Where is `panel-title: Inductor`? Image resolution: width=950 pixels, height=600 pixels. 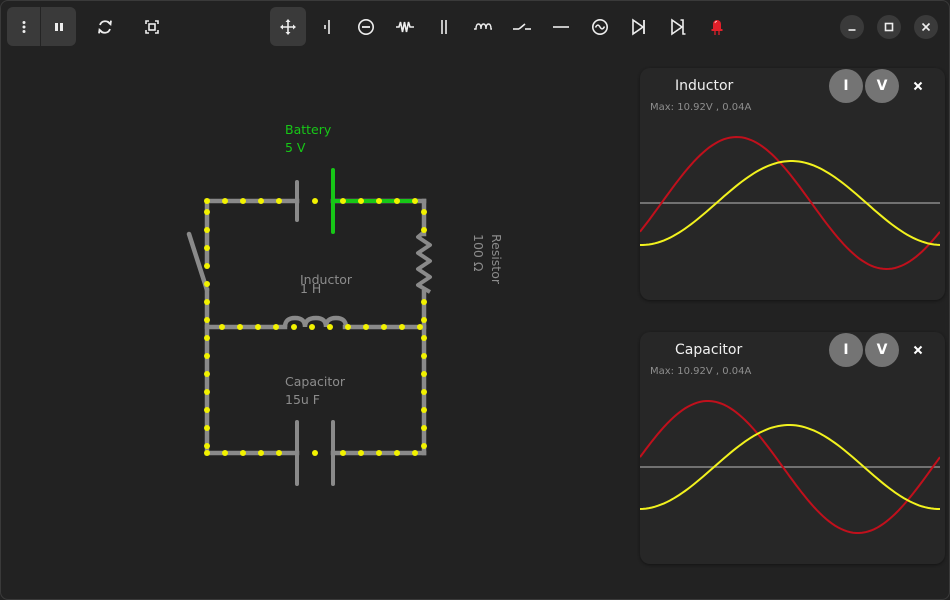
panel-title: Inductor is located at coordinates (704, 86).